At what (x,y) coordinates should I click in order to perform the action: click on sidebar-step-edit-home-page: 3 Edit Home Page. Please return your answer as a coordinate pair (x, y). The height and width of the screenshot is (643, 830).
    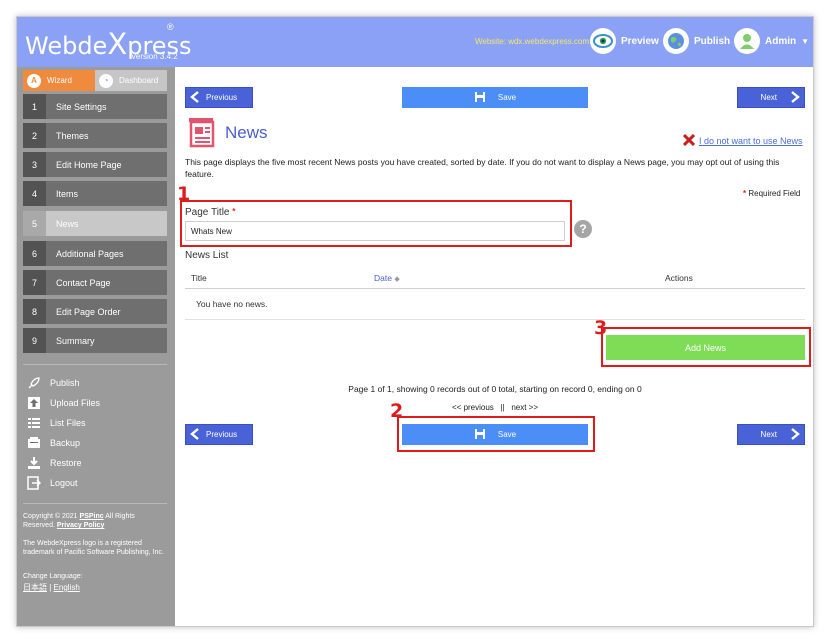
    Looking at the image, I should click on (95, 164).